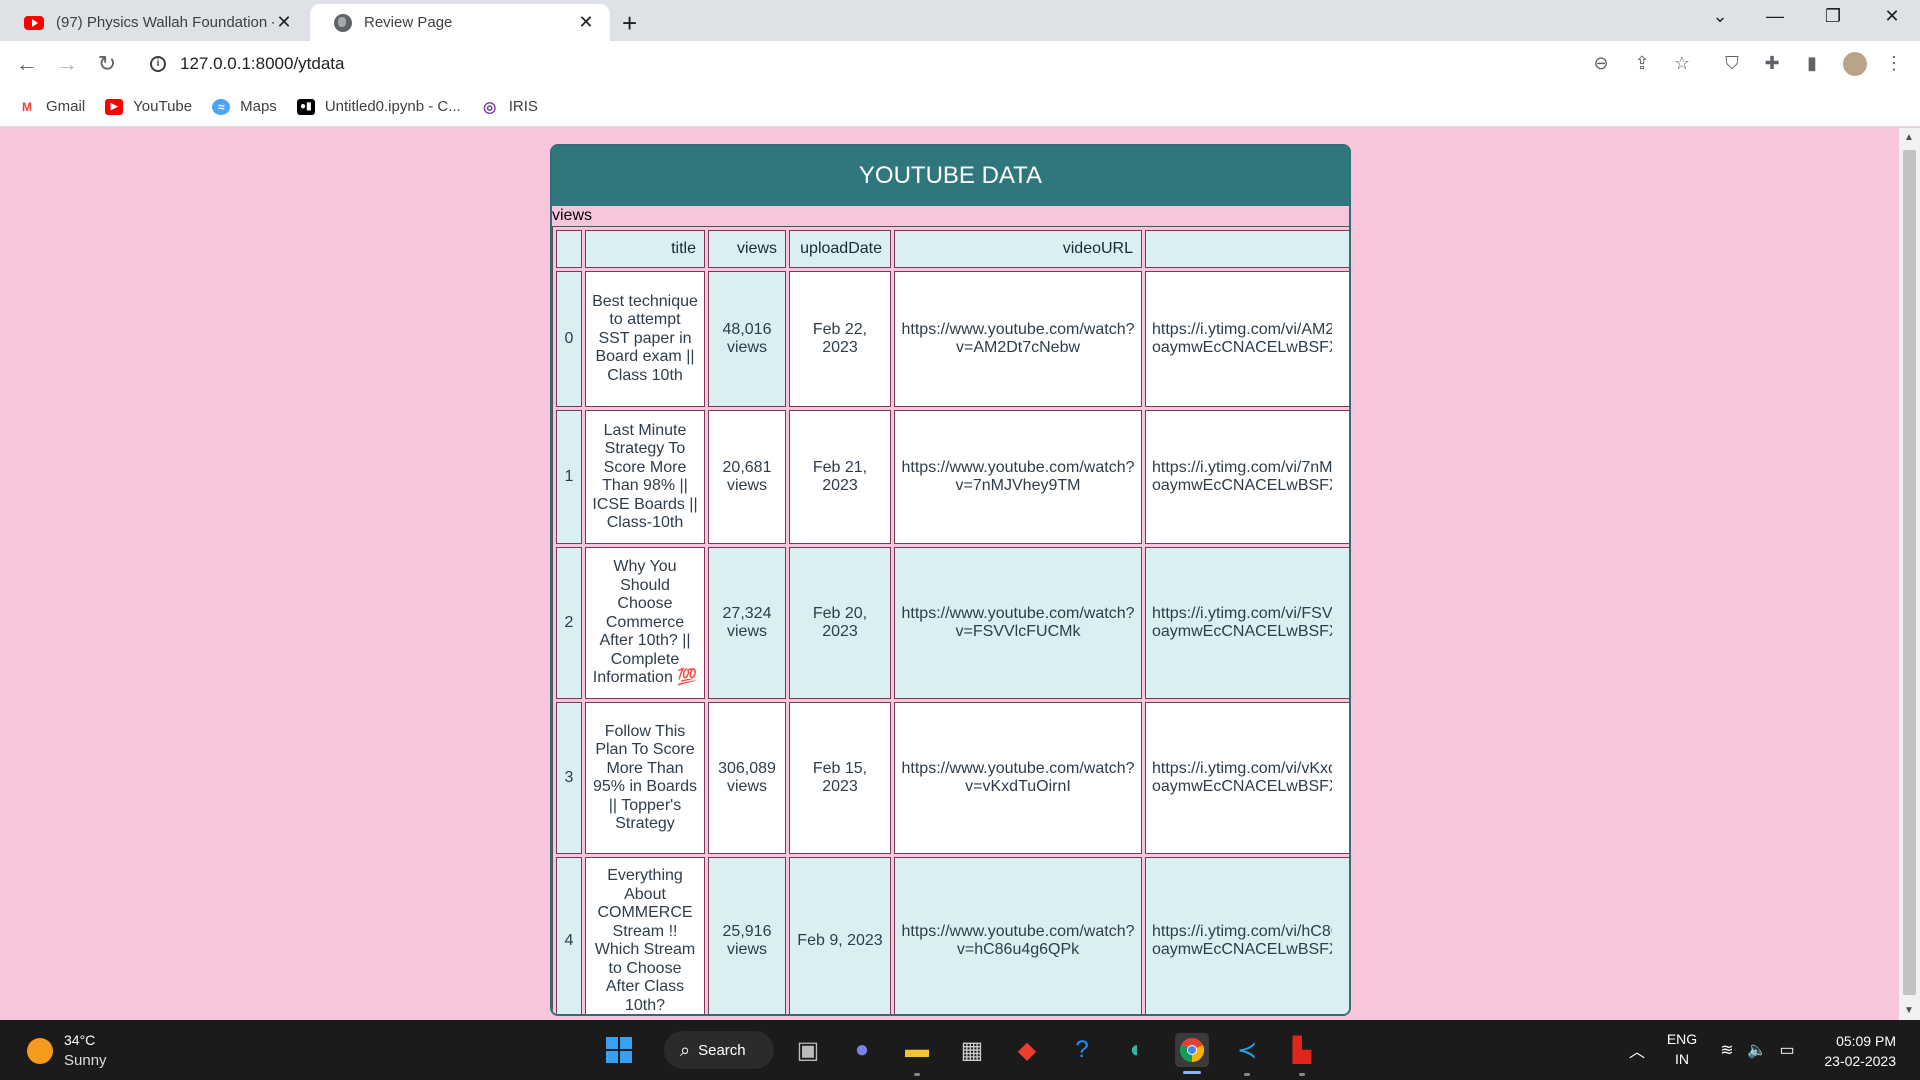 This screenshot has height=1080, width=1920. Describe the element at coordinates (840, 623) in the screenshot. I see `upload-date-cell: Feb 20, 2023` at that location.